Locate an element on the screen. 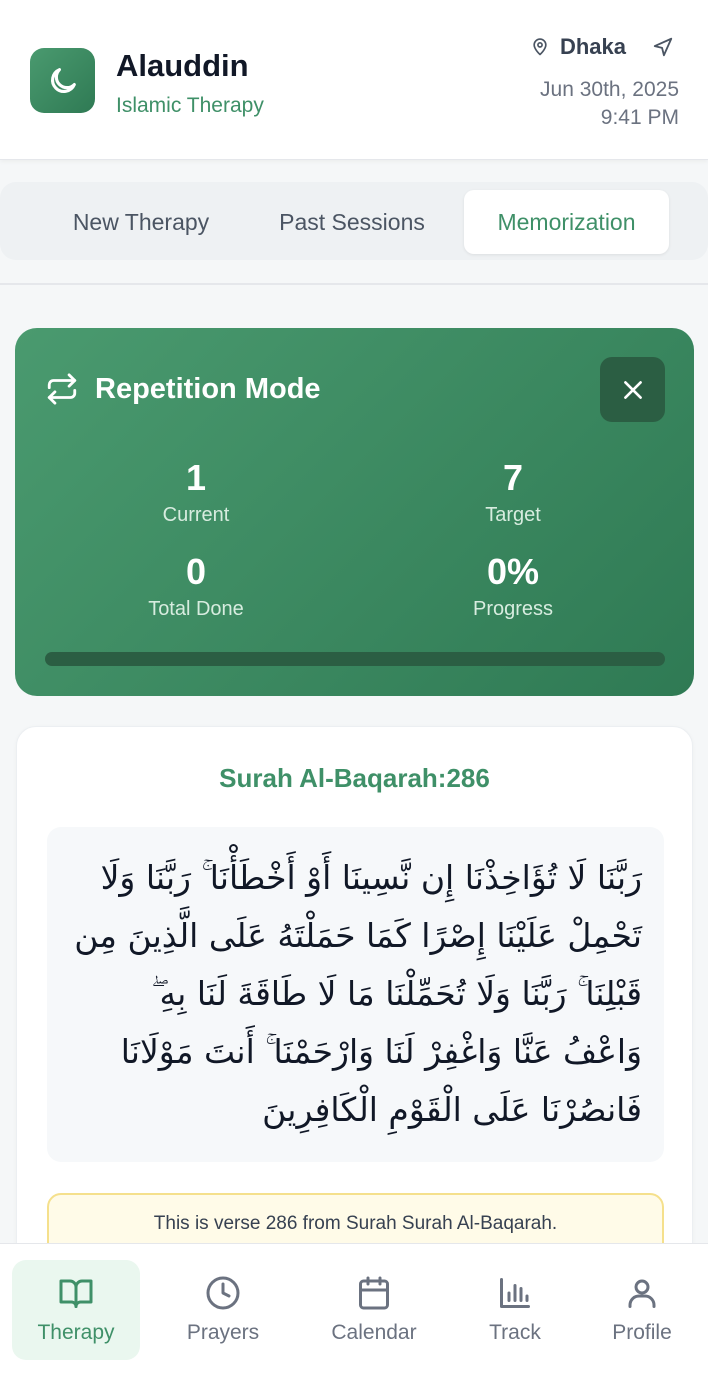 The width and height of the screenshot is (708, 1374). tab-bar: New Therapy Past Sessions Memorization is located at coordinates (354, 221).